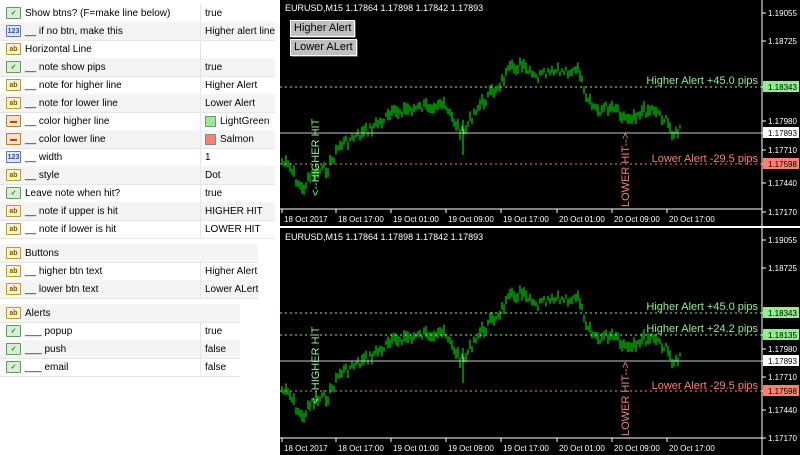 Image resolution: width=800 pixels, height=455 pixels. I want to click on price-tick-label: 1.17440, so click(782, 410).